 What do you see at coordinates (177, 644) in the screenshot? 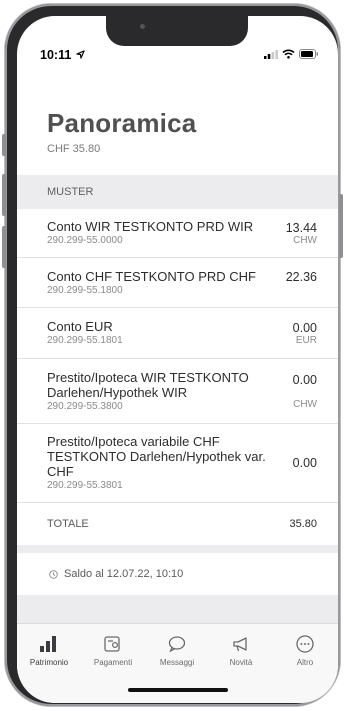
I see `chat-bubble-icon` at bounding box center [177, 644].